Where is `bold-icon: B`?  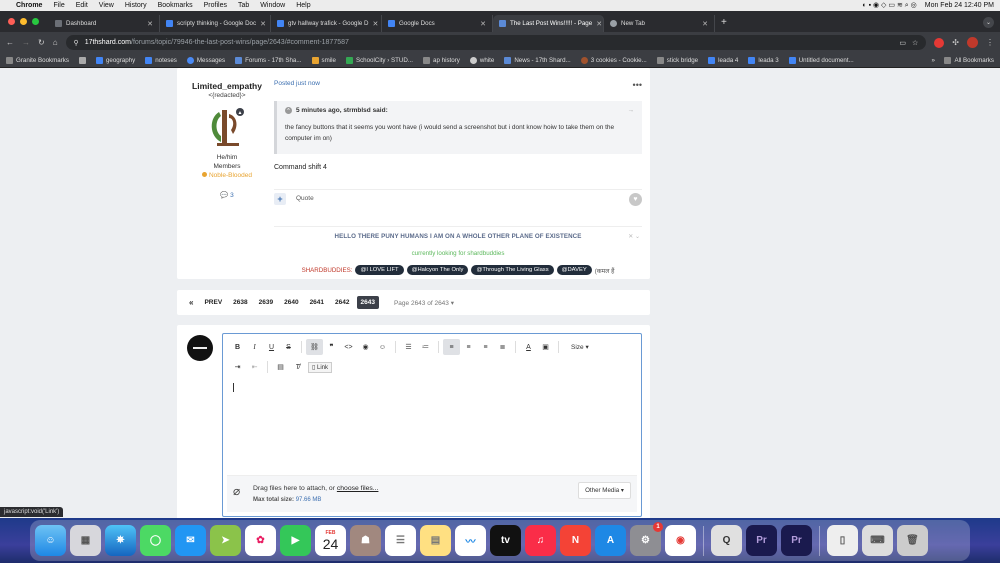 bold-icon: B is located at coordinates (237, 347).